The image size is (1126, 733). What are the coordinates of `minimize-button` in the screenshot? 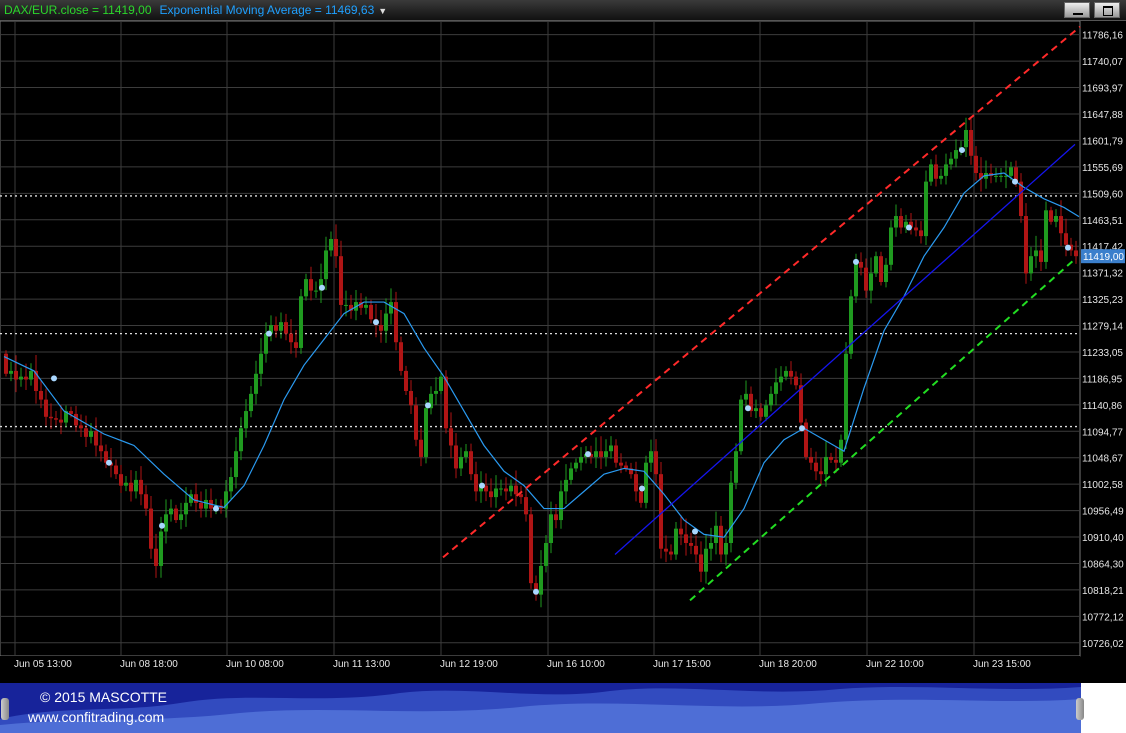 It's located at (1077, 10).